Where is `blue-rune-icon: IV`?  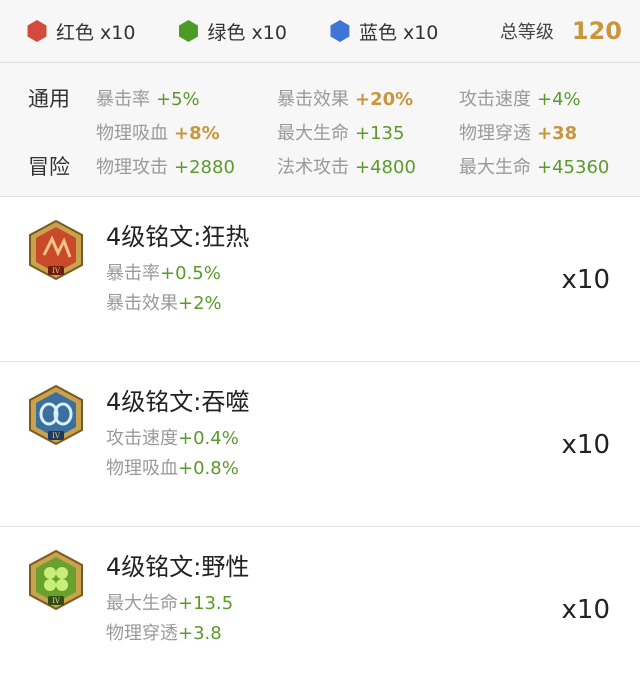 blue-rune-icon: IV is located at coordinates (56, 415).